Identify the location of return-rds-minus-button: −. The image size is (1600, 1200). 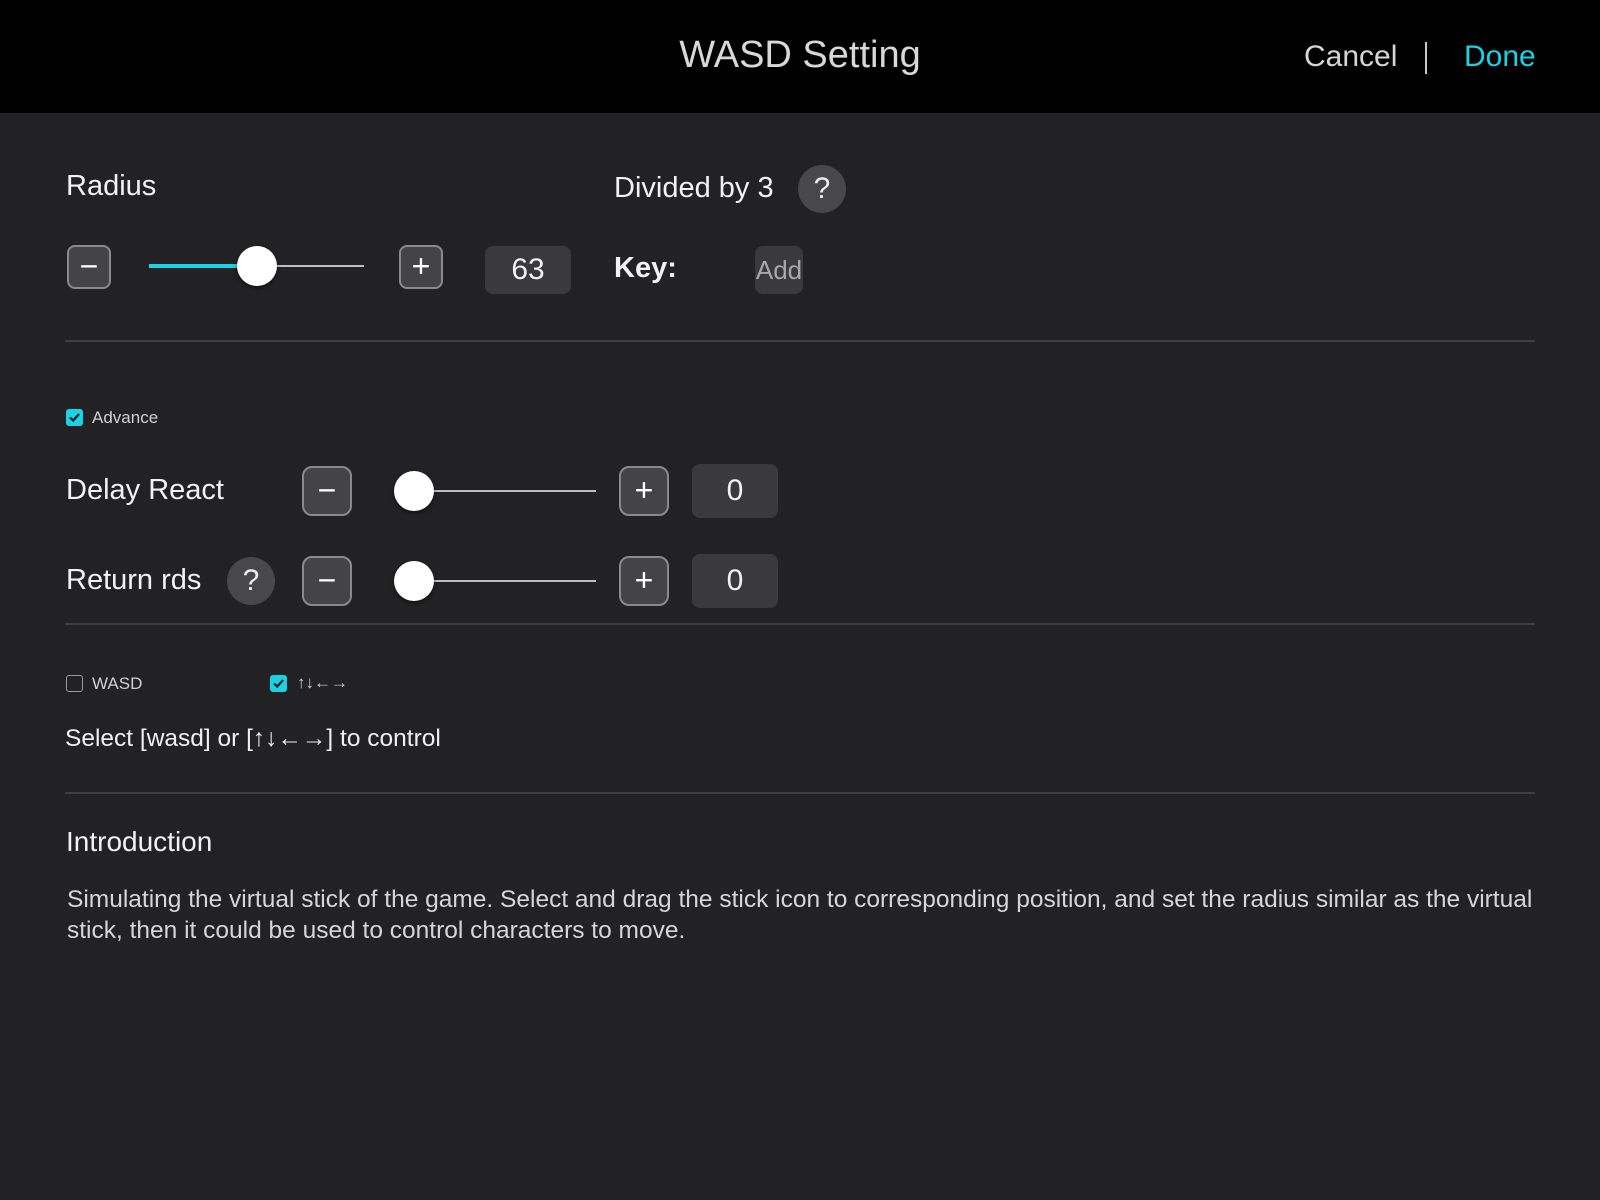
(327, 581).